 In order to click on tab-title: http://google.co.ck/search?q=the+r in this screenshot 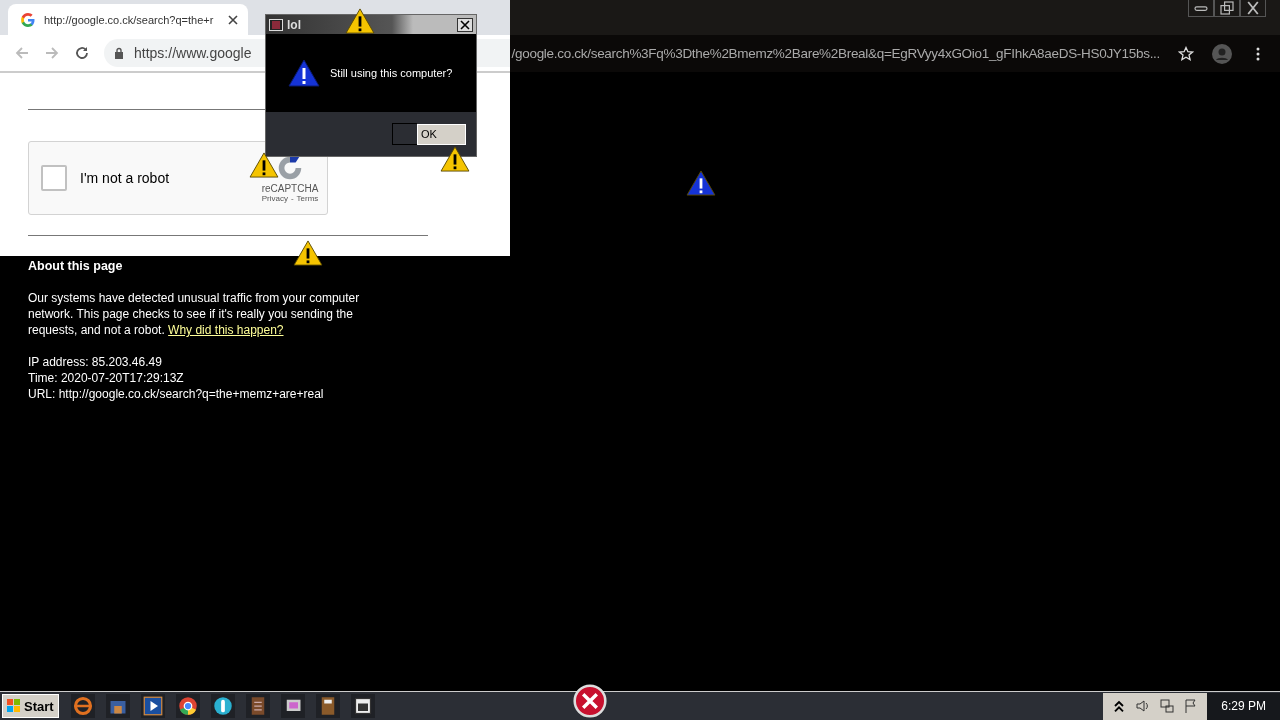, I will do `click(129, 19)`.